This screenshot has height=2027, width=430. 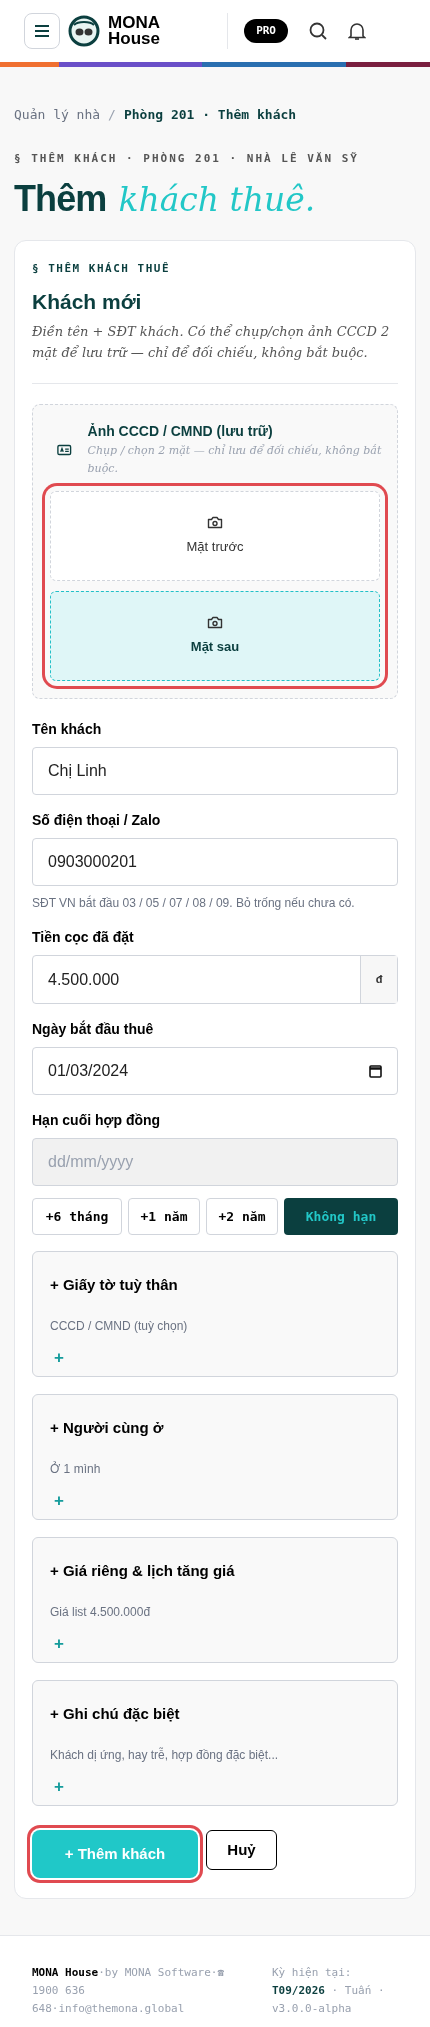 I want to click on menu-icon, so click(x=42, y=31).